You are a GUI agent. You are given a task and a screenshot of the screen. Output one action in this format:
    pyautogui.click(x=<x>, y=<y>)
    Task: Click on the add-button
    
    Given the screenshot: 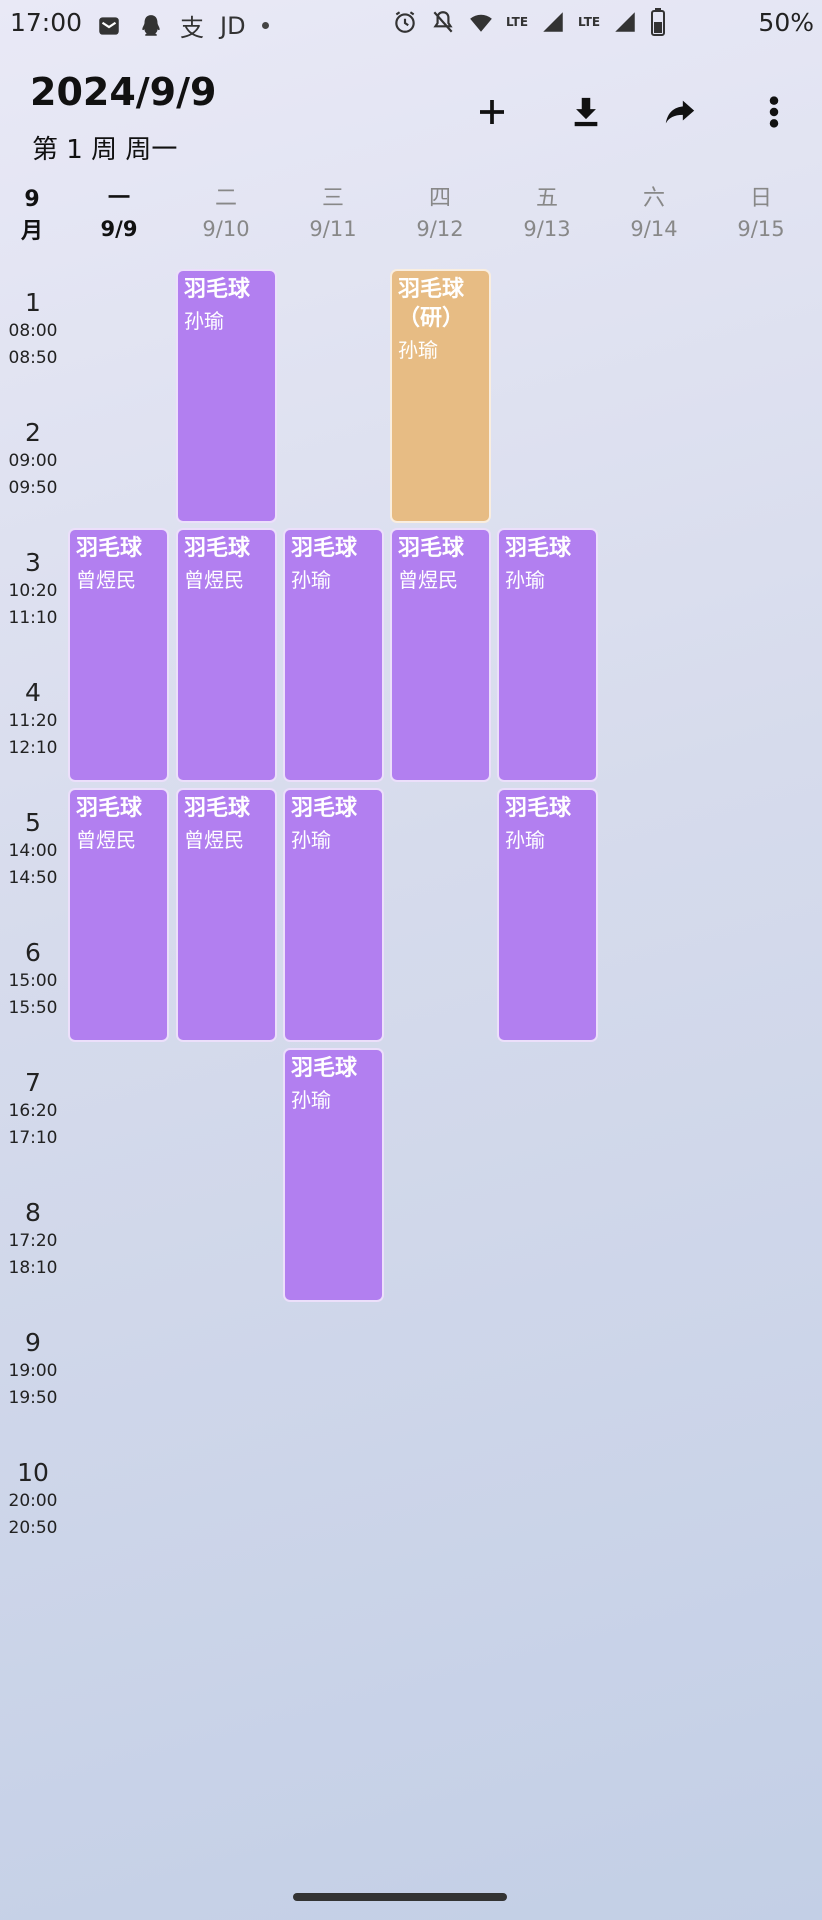 What is the action you would take?
    pyautogui.click(x=492, y=112)
    